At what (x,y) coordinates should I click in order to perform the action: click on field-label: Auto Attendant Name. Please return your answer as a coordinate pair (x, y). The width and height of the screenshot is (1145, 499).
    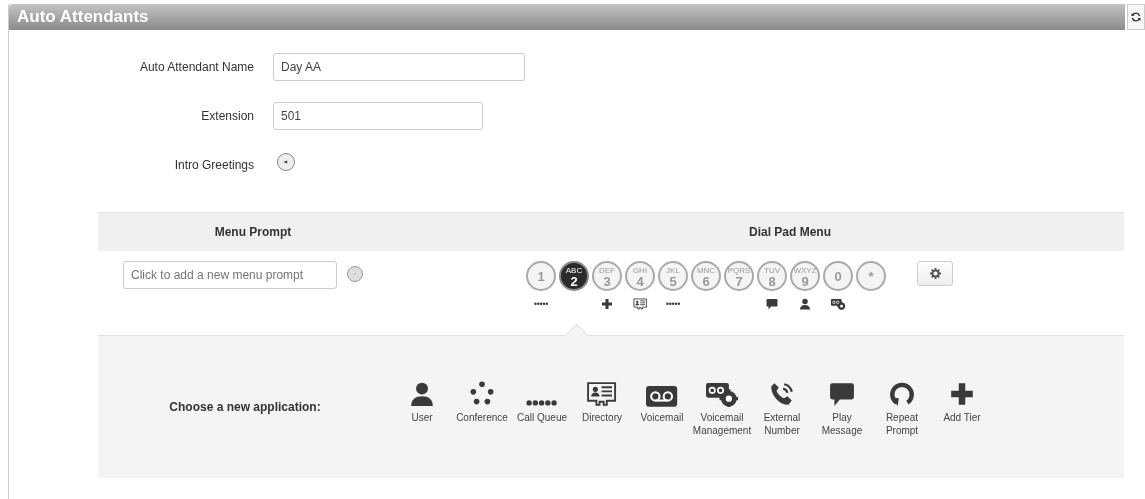
    Looking at the image, I should click on (196, 67).